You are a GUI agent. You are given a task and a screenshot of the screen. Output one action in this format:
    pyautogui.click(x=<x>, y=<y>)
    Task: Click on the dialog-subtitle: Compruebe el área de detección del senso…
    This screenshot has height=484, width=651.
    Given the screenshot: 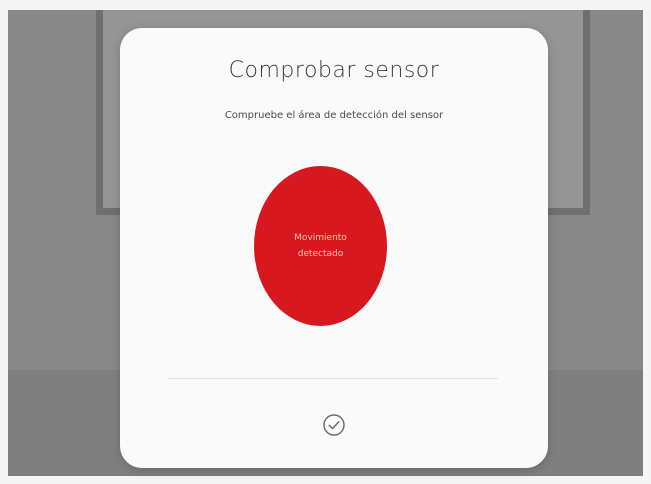 What is the action you would take?
    pyautogui.click(x=334, y=115)
    